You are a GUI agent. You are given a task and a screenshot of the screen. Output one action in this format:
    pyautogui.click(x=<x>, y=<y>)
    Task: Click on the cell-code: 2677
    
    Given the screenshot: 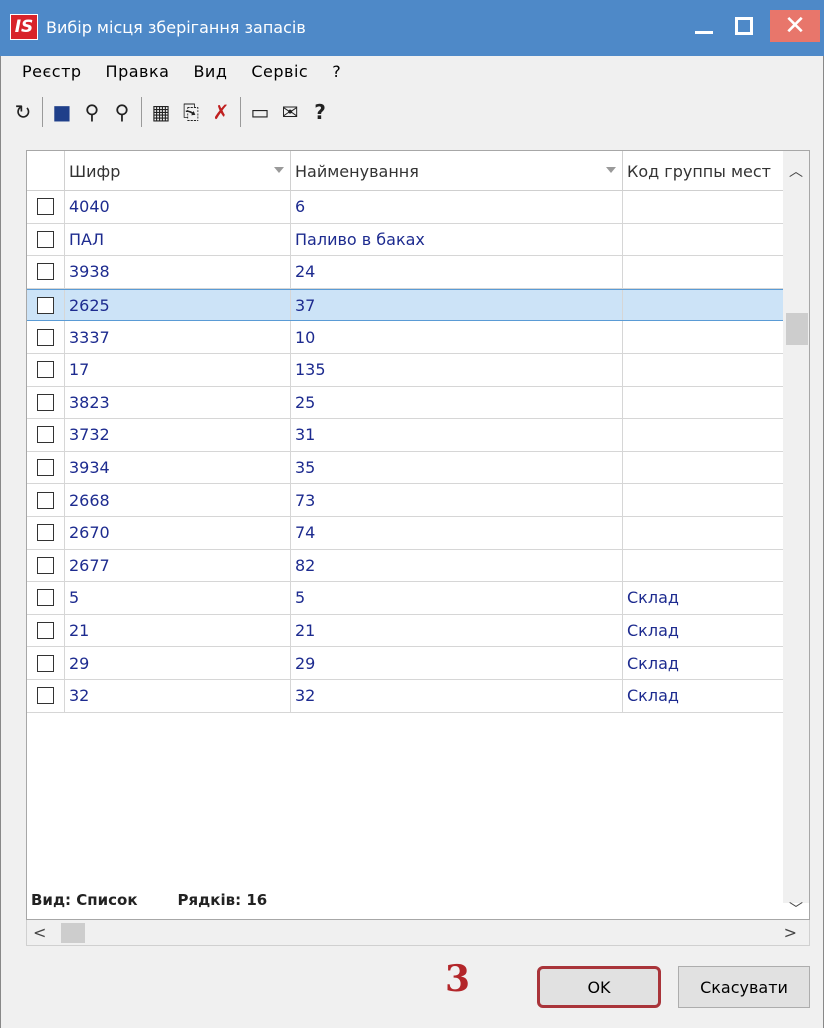 What is the action you would take?
    pyautogui.click(x=178, y=565)
    